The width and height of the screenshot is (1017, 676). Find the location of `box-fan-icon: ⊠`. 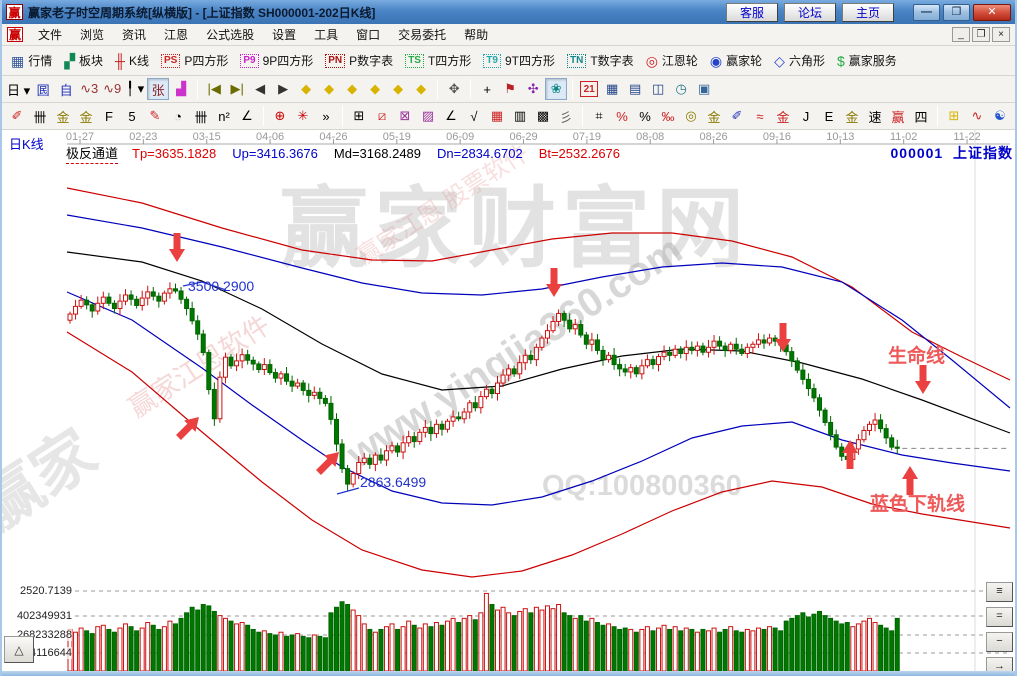

box-fan-icon: ⊠ is located at coordinates (405, 116).